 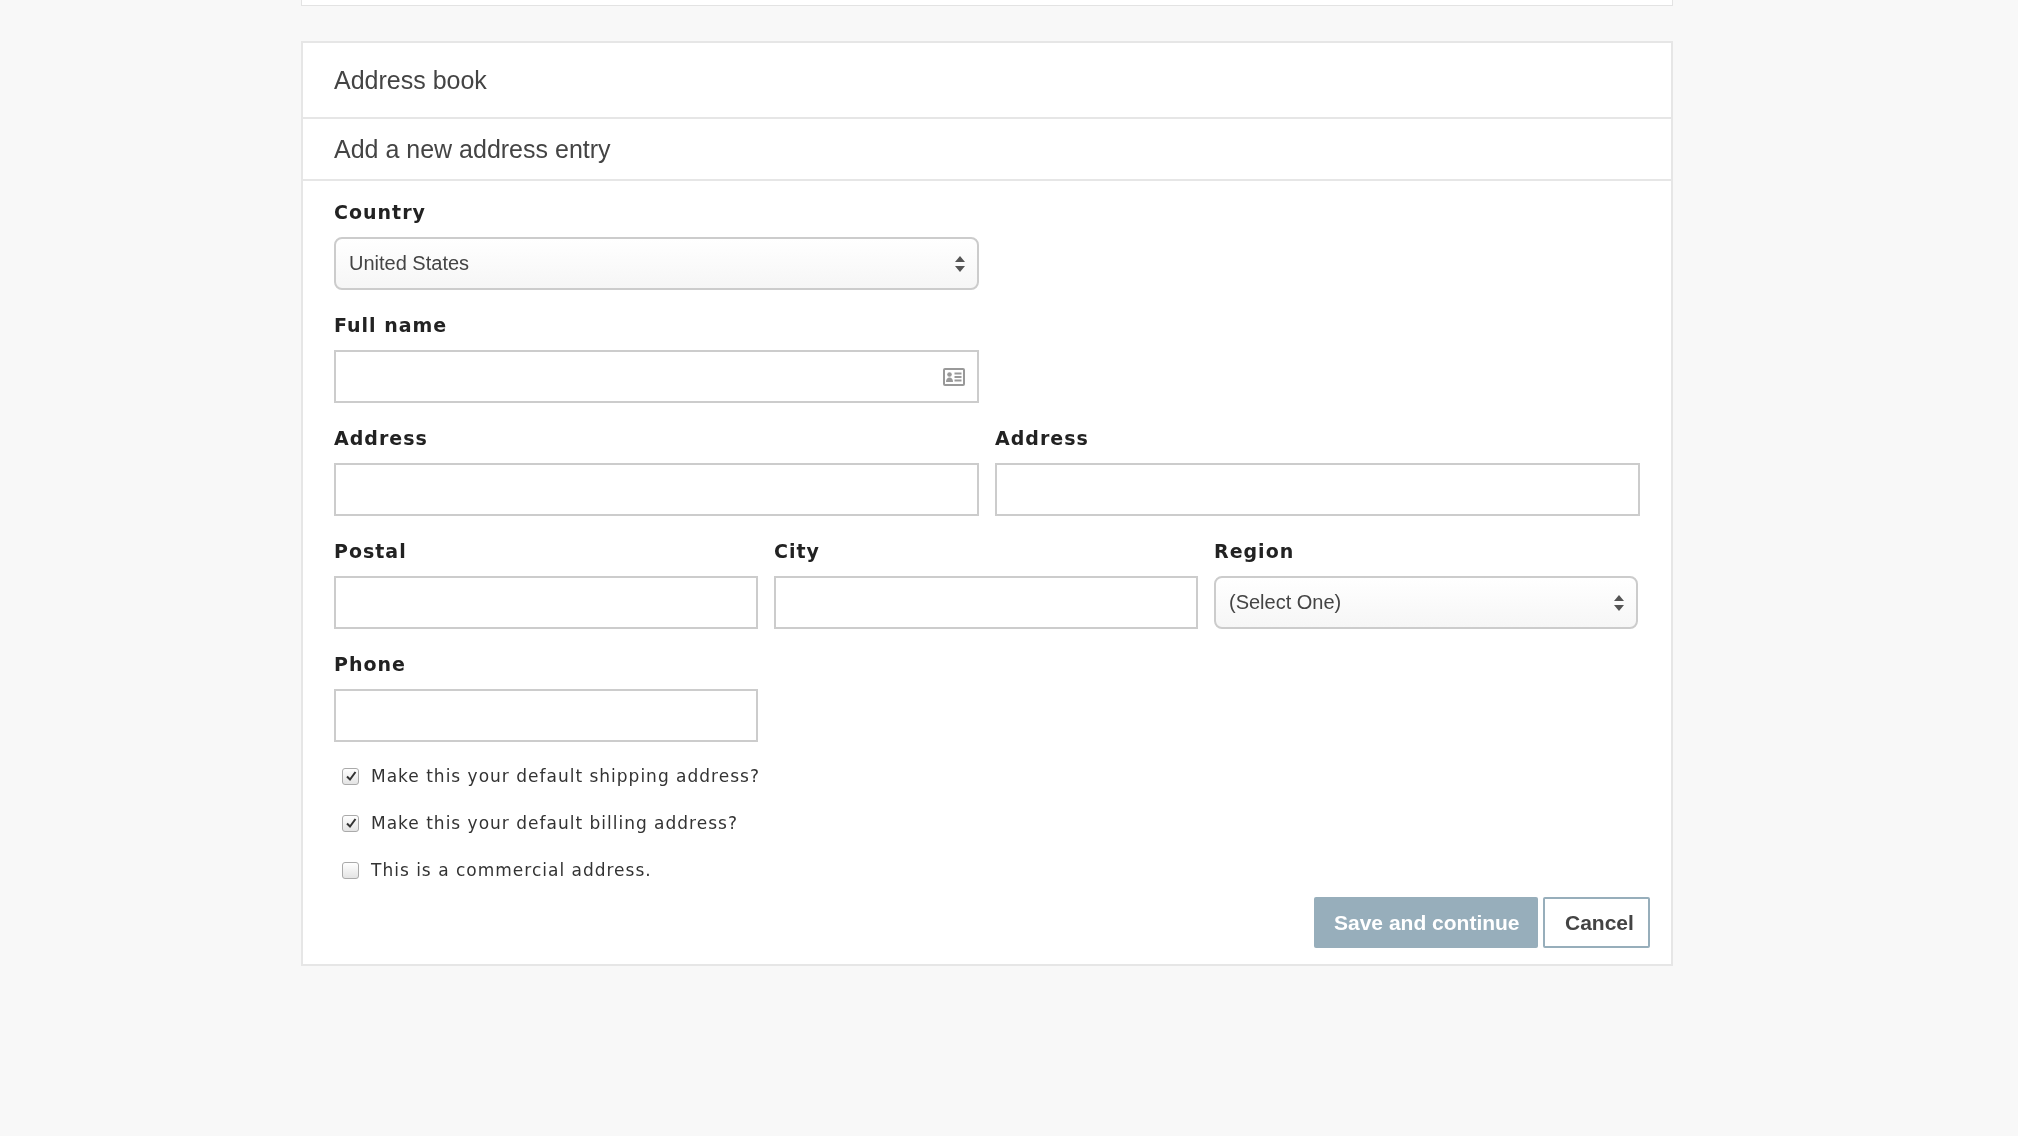 I want to click on dropdown: United States, so click(x=656, y=263).